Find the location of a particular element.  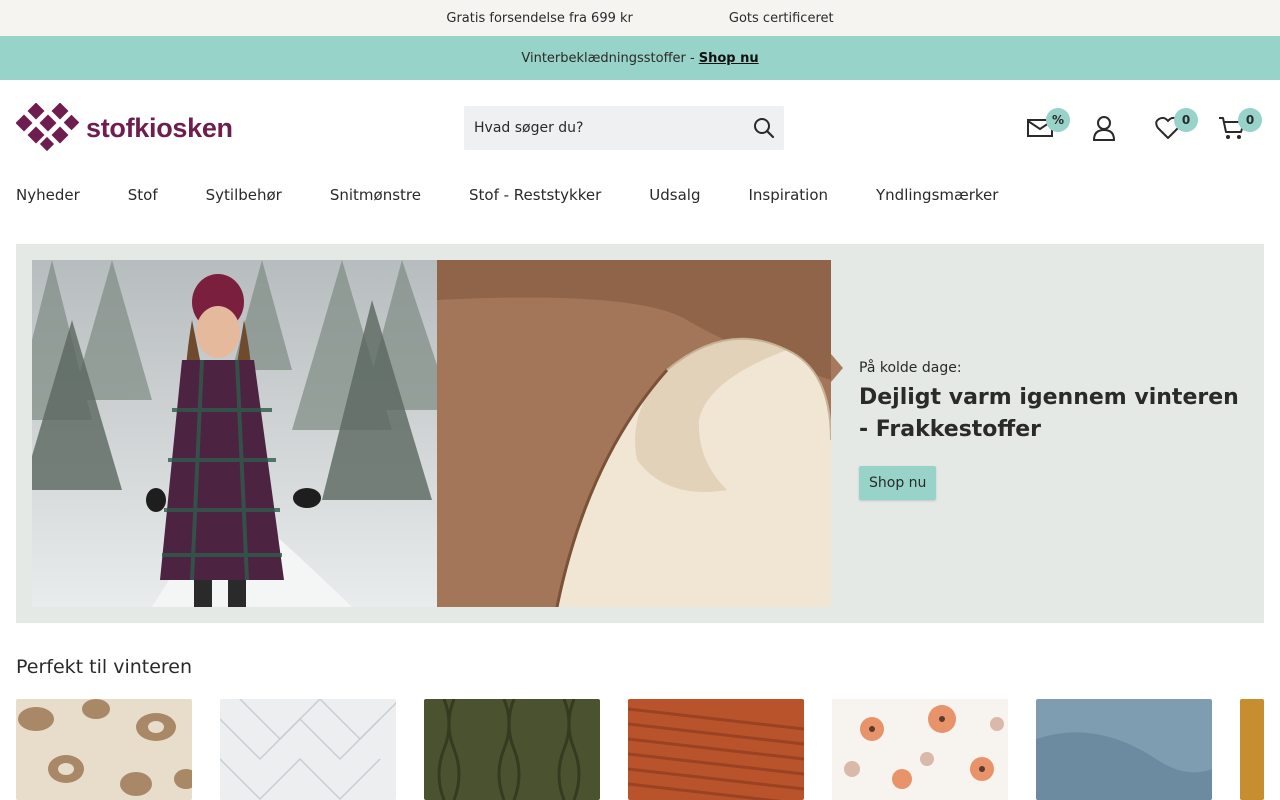

product-tile-mustard is located at coordinates (1252, 749).